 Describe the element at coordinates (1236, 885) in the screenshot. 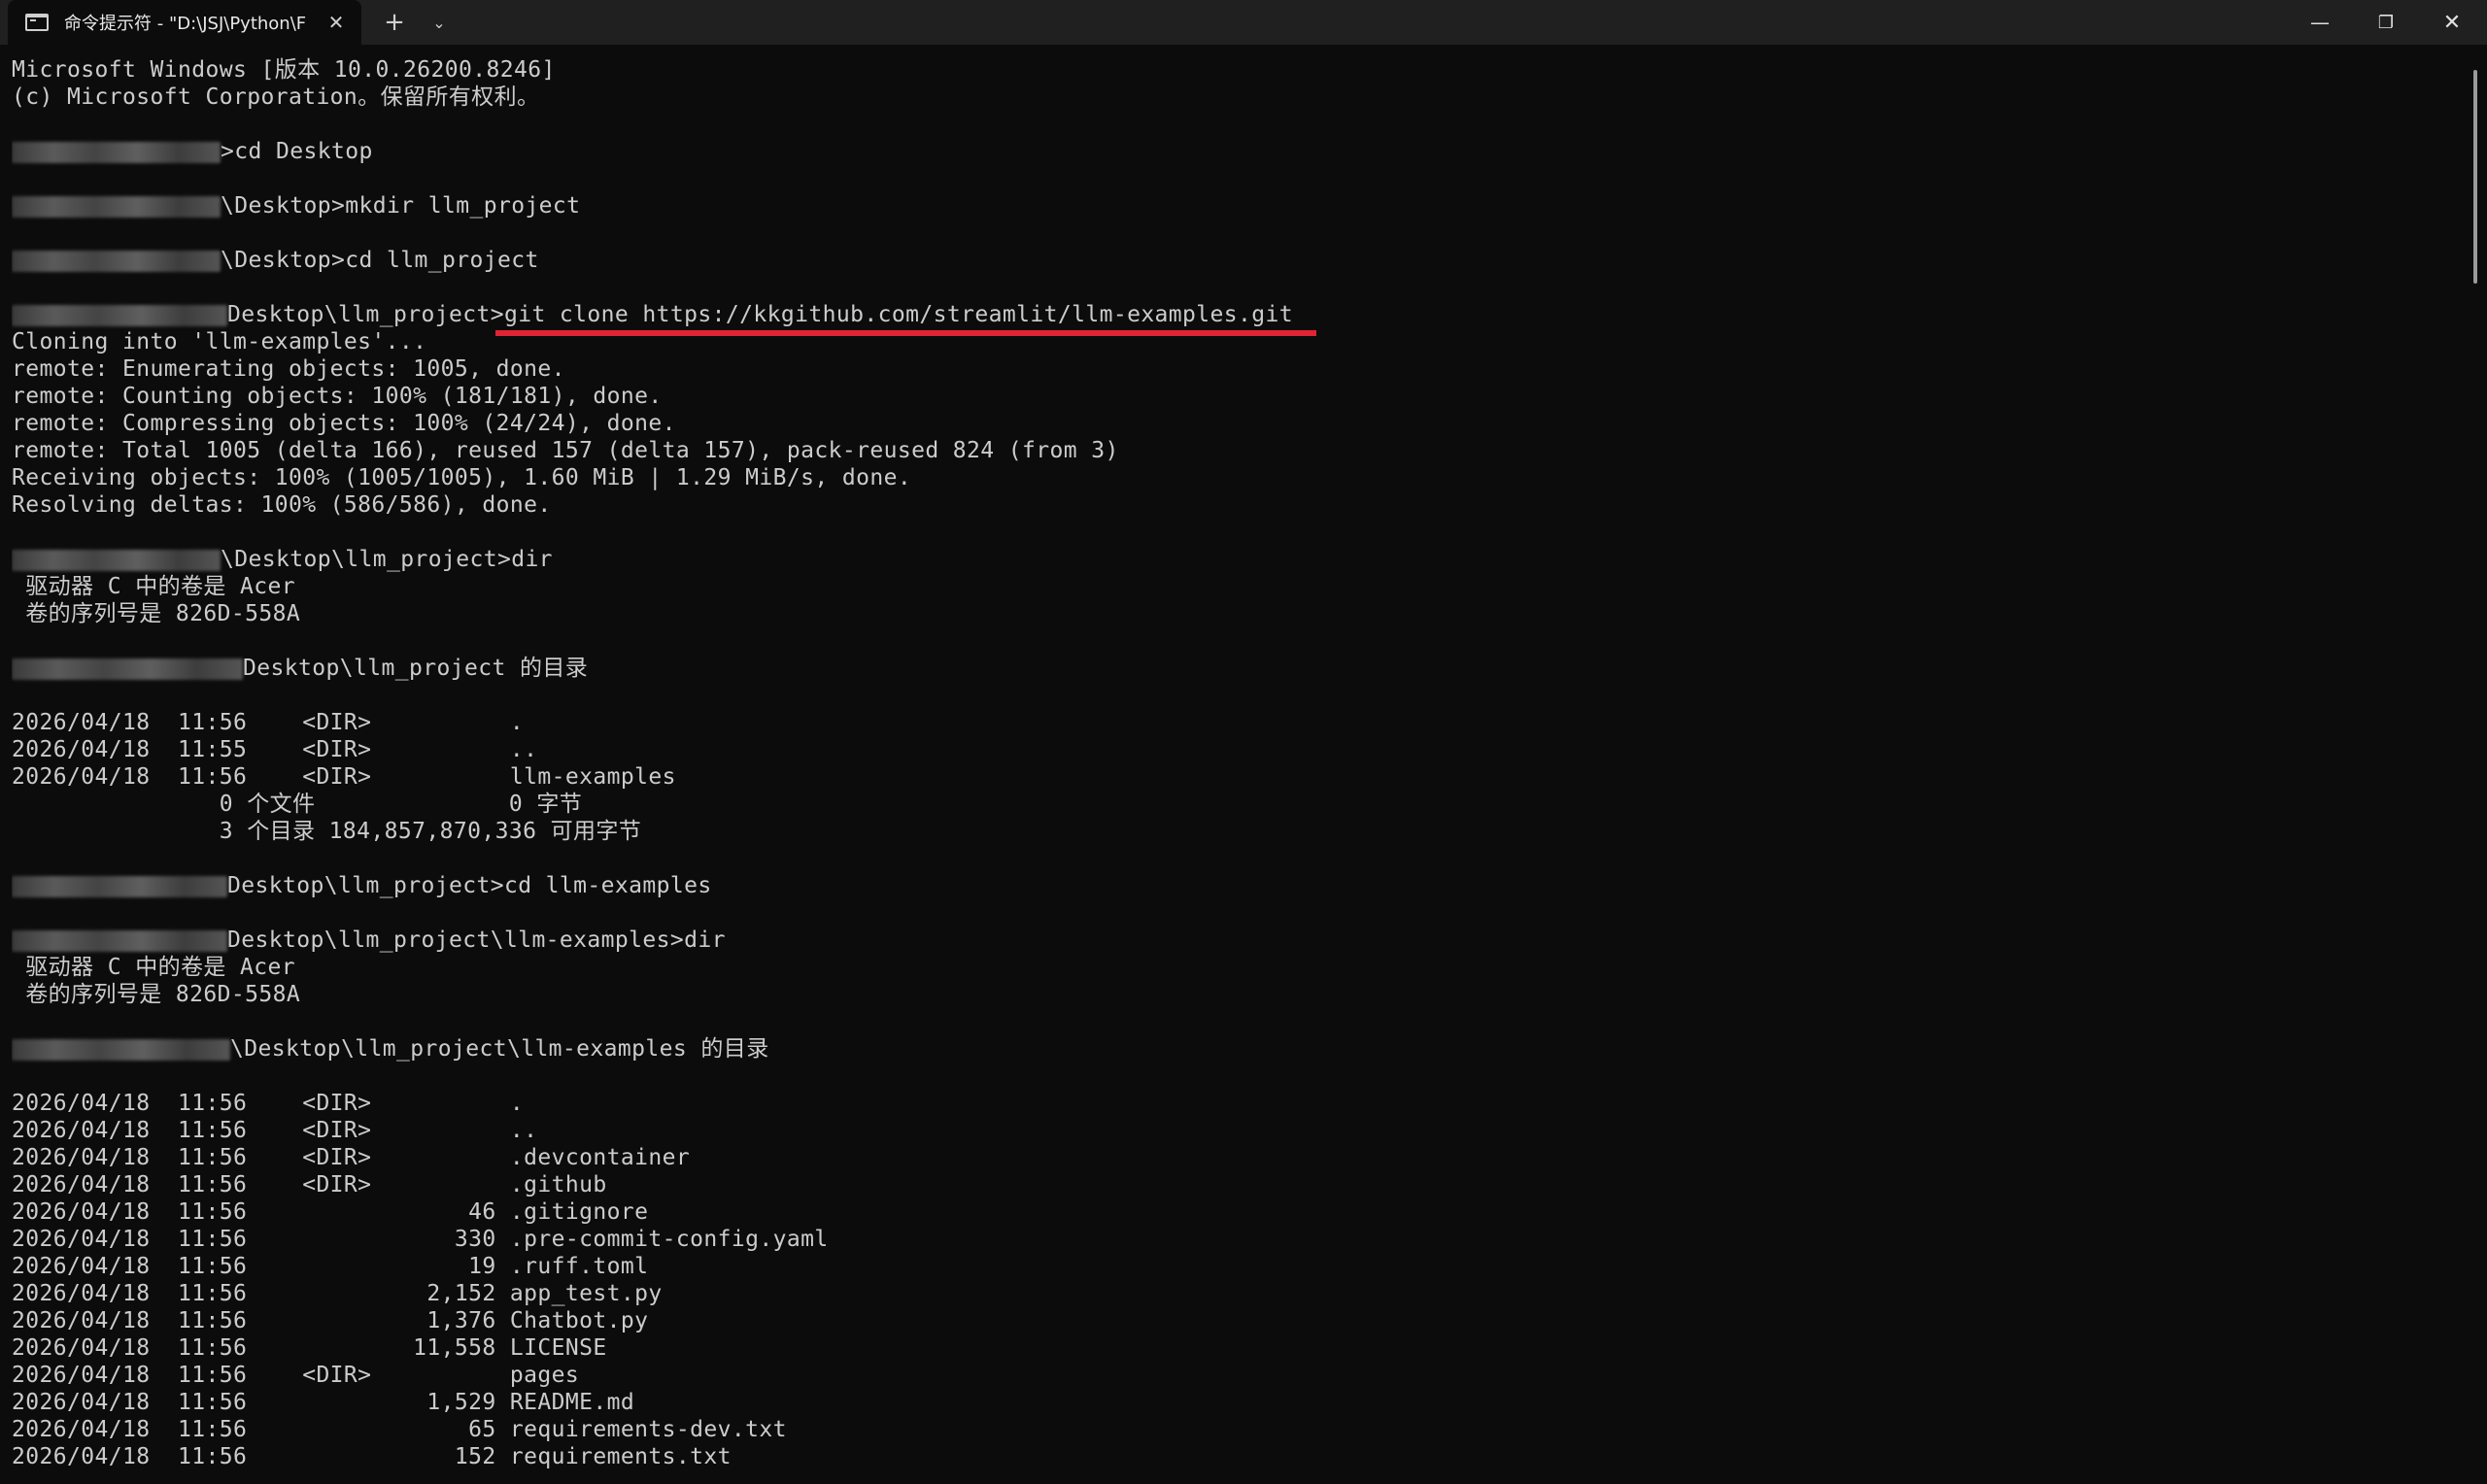

I see `terminal-line: Desktop\llm_project>cd llm-examples` at that location.